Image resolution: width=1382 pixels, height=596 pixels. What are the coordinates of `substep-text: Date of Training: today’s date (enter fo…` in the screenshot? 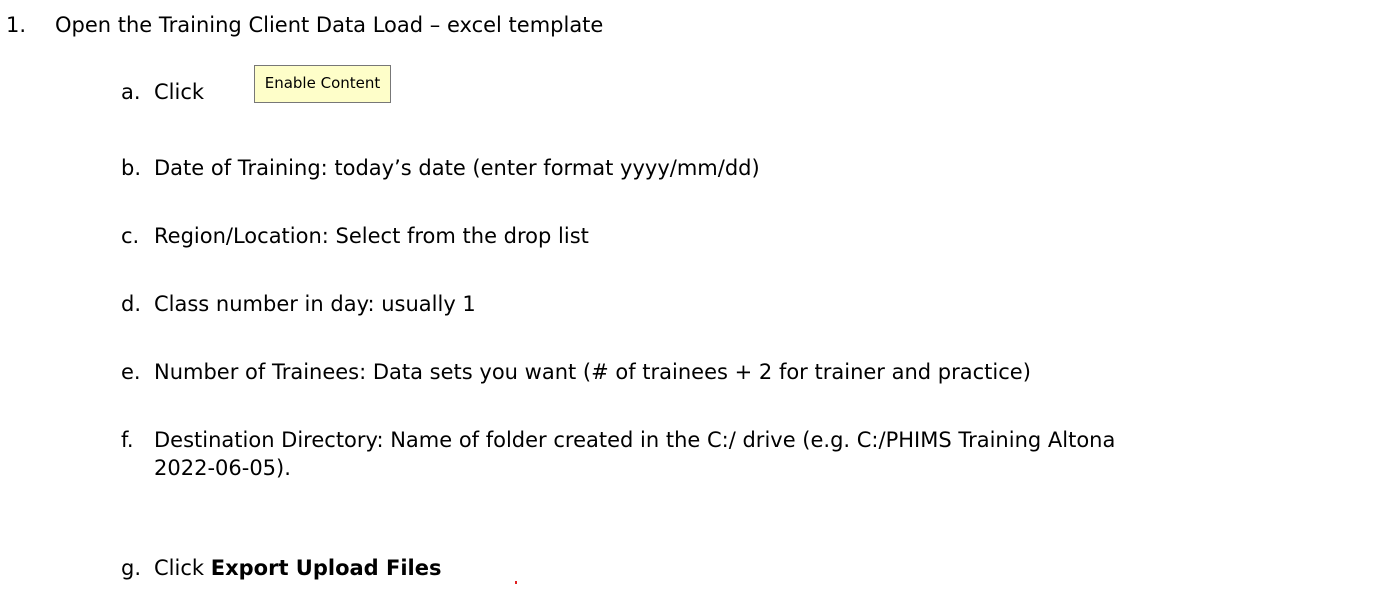 It's located at (457, 168).